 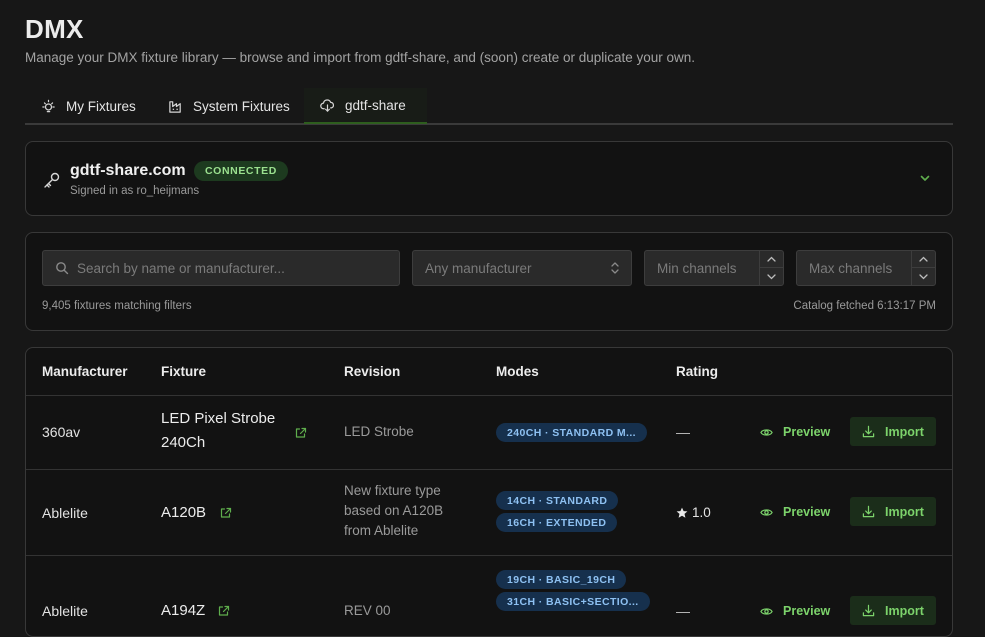 What do you see at coordinates (489, 106) in the screenshot?
I see `tab-bar: My Fixtures System Fixtures gdtf-share` at bounding box center [489, 106].